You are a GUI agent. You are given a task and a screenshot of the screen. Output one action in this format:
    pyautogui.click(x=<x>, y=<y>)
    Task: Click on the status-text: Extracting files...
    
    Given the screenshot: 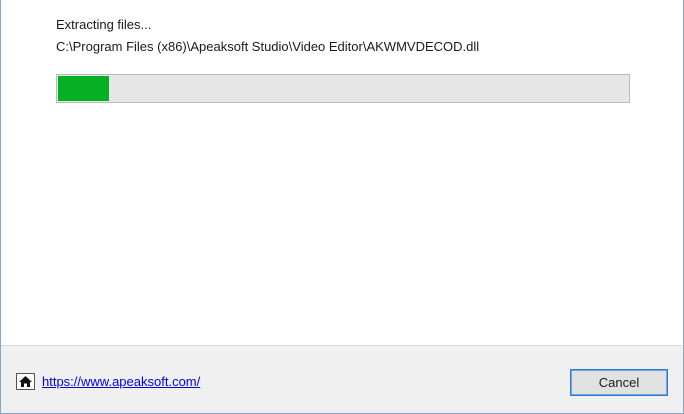 What is the action you would take?
    pyautogui.click(x=104, y=24)
    